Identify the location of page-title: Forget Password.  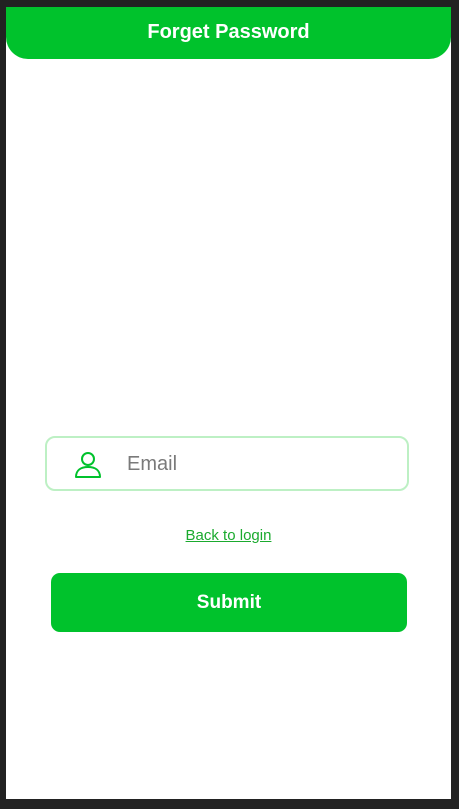
(228, 31).